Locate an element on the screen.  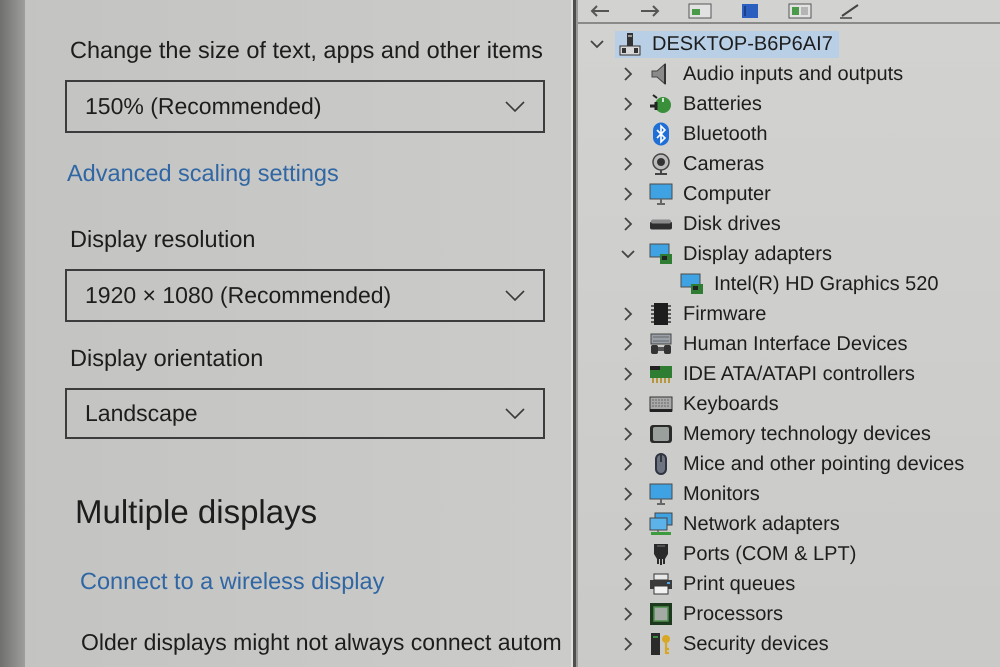
tree-item: Intel(R) HD Graphics 520 is located at coordinates (811, 284).